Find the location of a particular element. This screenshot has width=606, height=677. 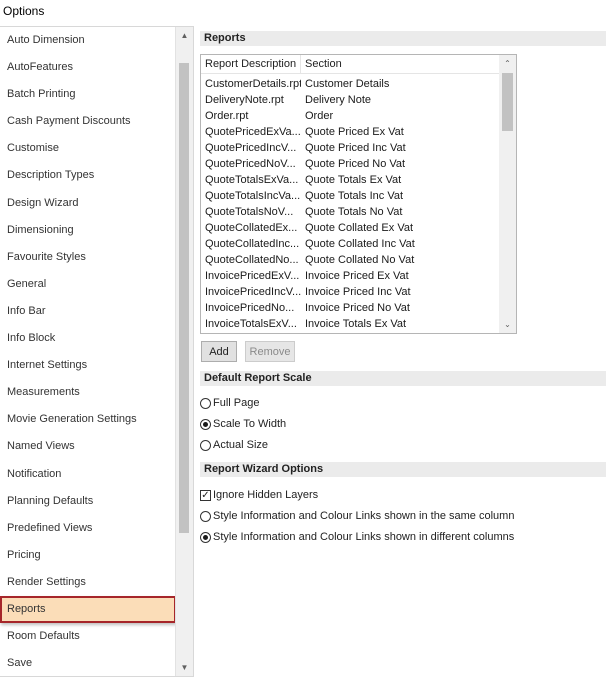

checkbox-label: Ignore Hidden Layers is located at coordinates (266, 495).